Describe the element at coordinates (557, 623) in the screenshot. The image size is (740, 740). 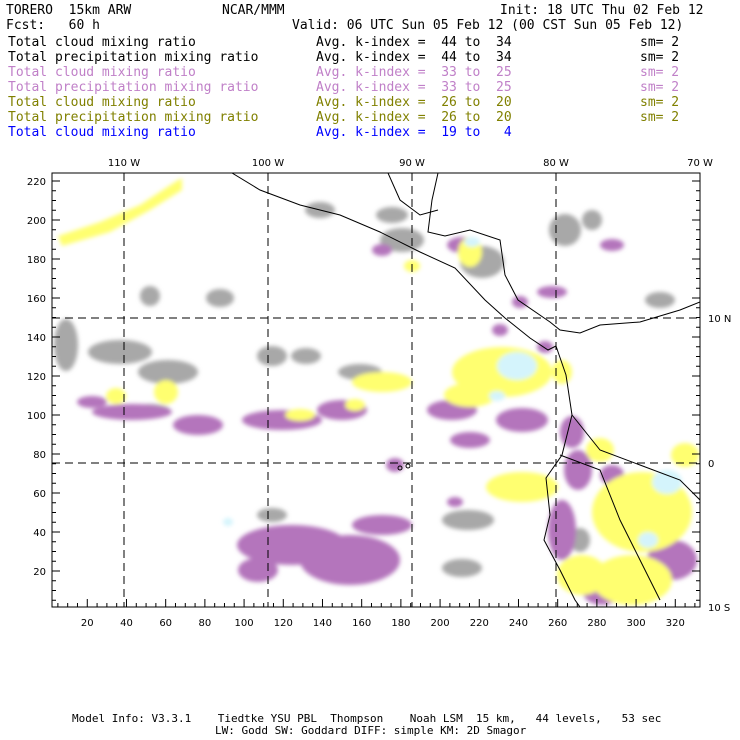
I see `x-tick-label: 260` at that location.